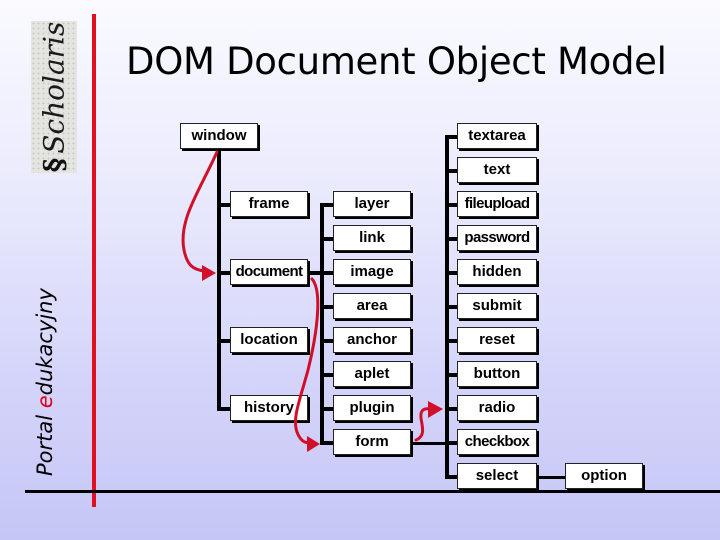 Image resolution: width=720 pixels, height=540 pixels. Describe the element at coordinates (435, 409) in the screenshot. I see `arrowhead-formelements` at that location.